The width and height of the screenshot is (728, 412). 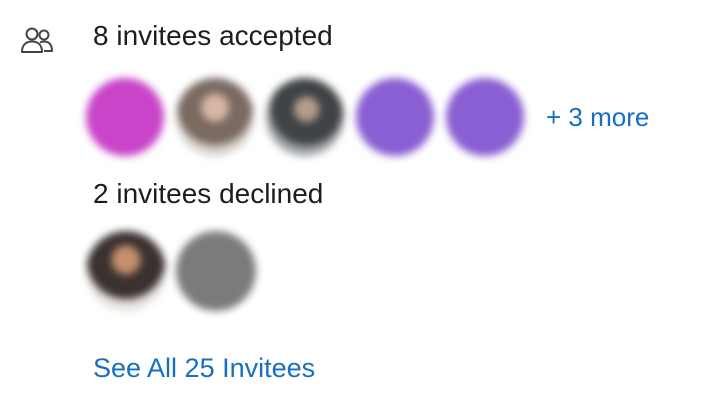 What do you see at coordinates (204, 368) in the screenshot?
I see `see-all-invitees-link: See All 25 Invitees` at bounding box center [204, 368].